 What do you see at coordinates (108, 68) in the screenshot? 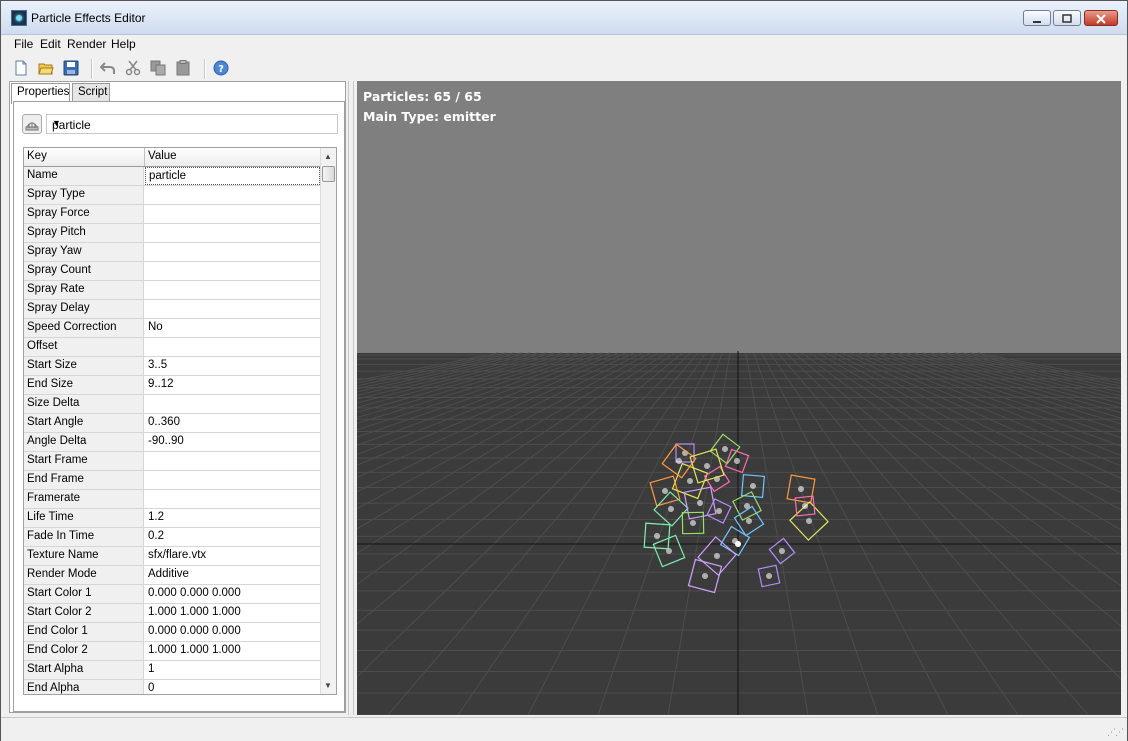
I see `undo-icon` at bounding box center [108, 68].